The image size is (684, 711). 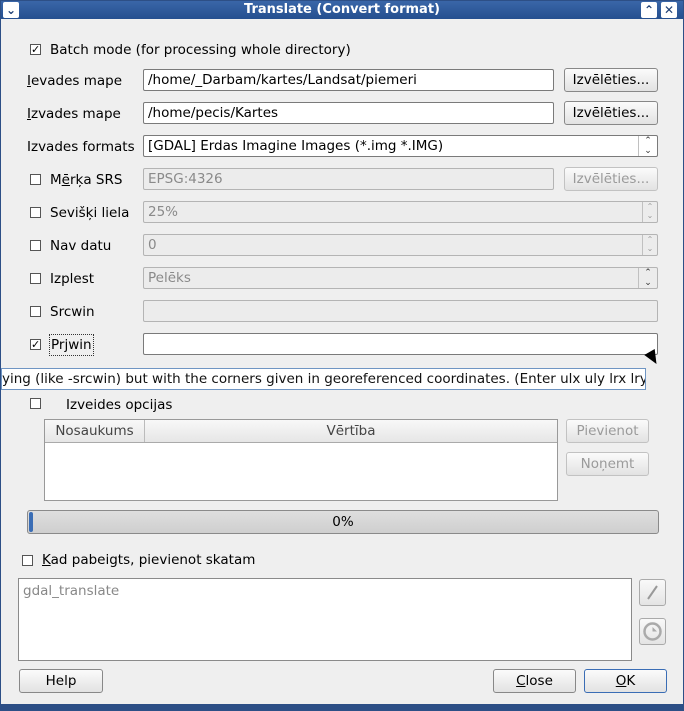 I want to click on input-dir-label: Ievades mape, so click(x=74, y=81).